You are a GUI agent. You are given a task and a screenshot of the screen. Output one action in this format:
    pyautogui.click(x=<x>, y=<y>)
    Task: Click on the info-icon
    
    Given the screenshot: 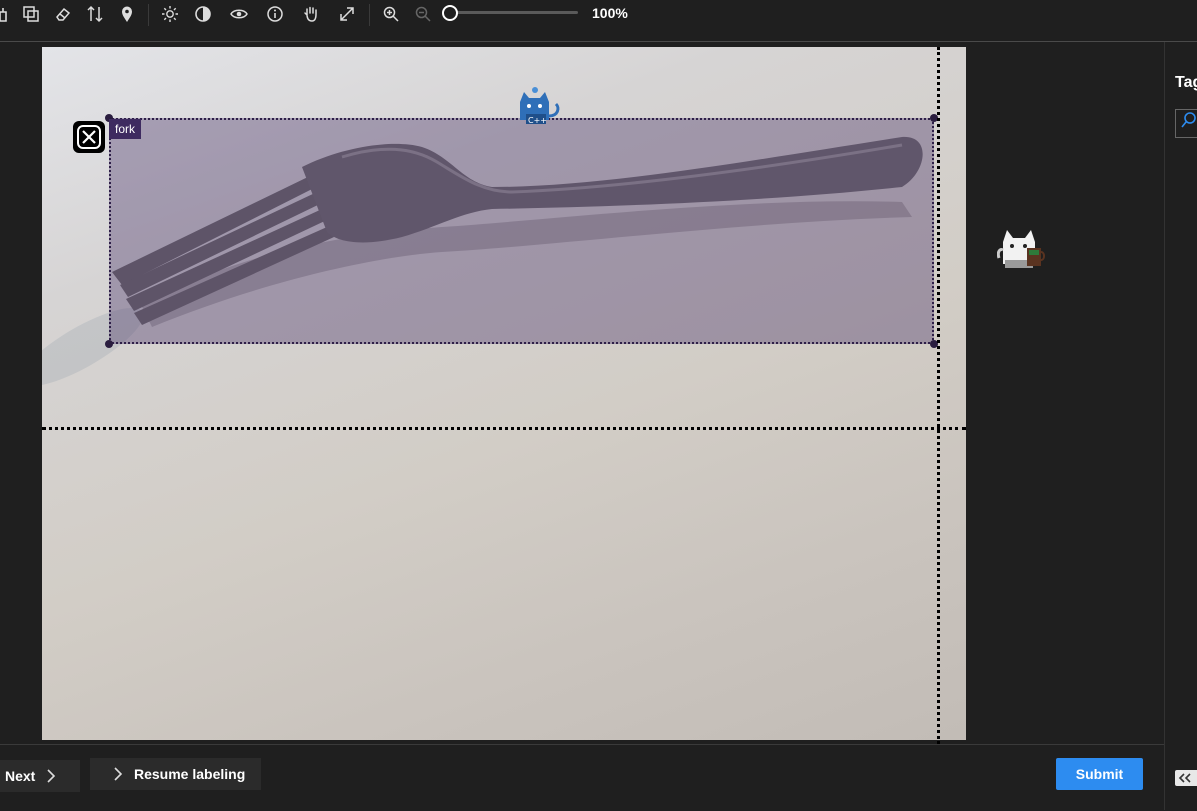 What is the action you would take?
    pyautogui.click(x=275, y=14)
    